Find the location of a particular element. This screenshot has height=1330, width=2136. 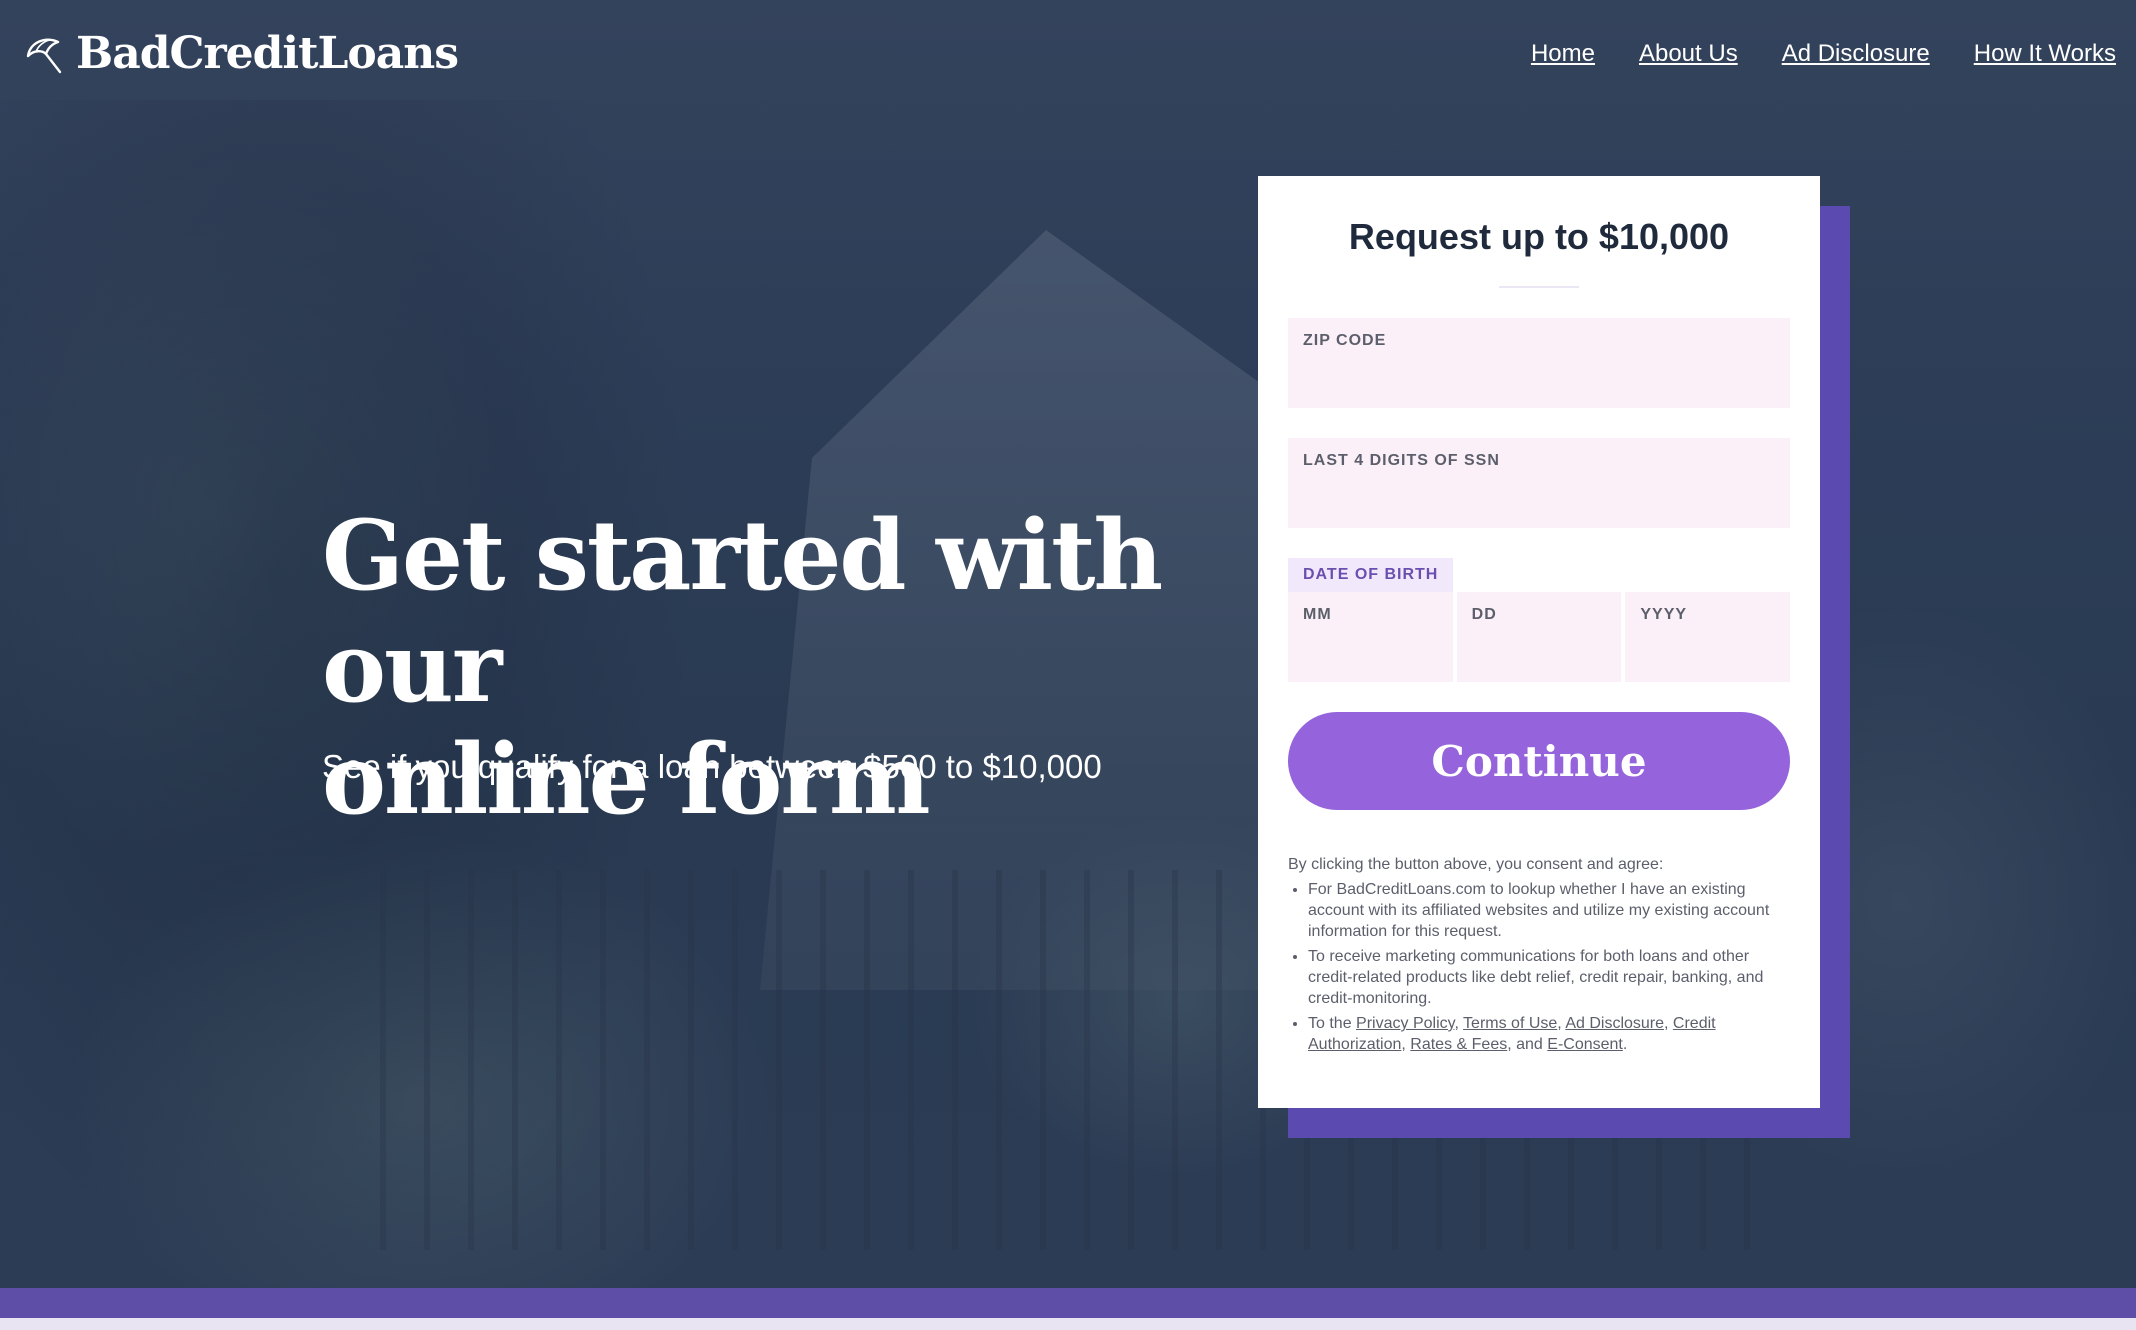

terms-of-use-link: Terms of Use is located at coordinates (1510, 1023).